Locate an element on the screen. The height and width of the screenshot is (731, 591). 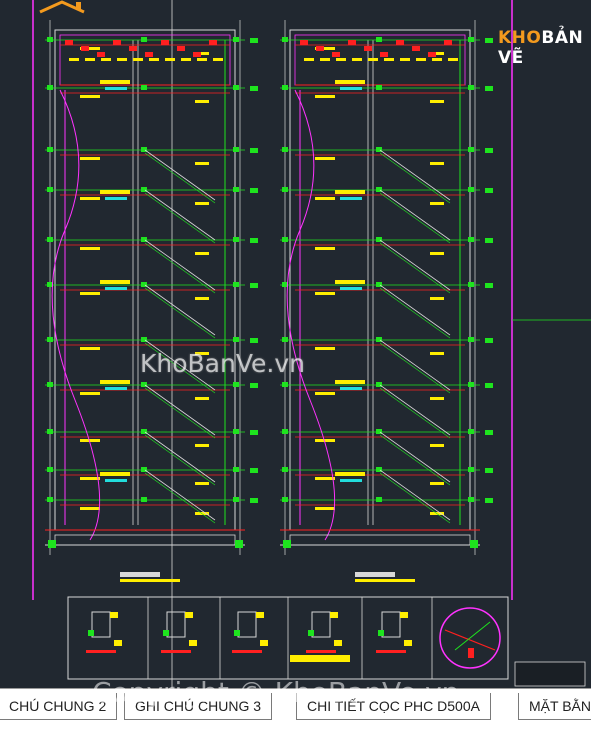
khobanve-logo is located at coordinates (62, 7).